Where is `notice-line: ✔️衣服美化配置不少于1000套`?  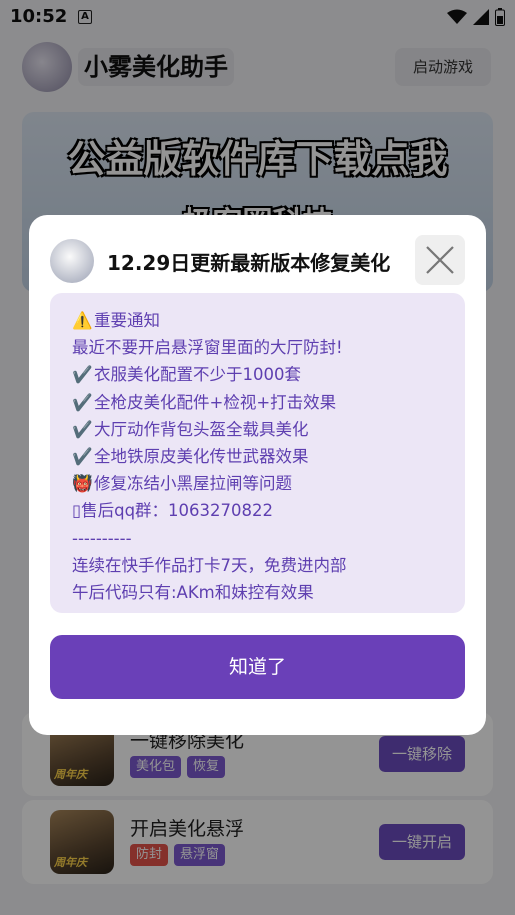
notice-line: ✔️衣服美化配置不少于1000套 is located at coordinates (268, 374).